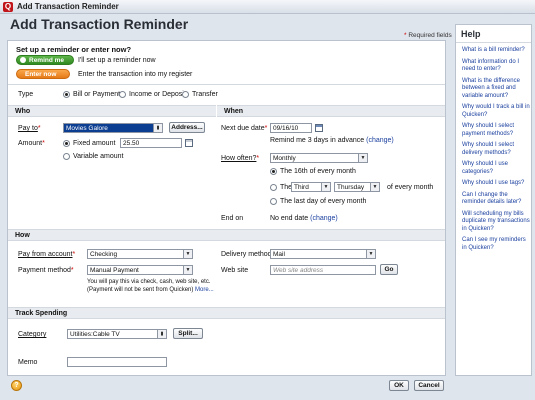 This screenshot has width=535, height=400. What do you see at coordinates (246, 254) in the screenshot?
I see `delivery-method-label: Delivery method` at bounding box center [246, 254].